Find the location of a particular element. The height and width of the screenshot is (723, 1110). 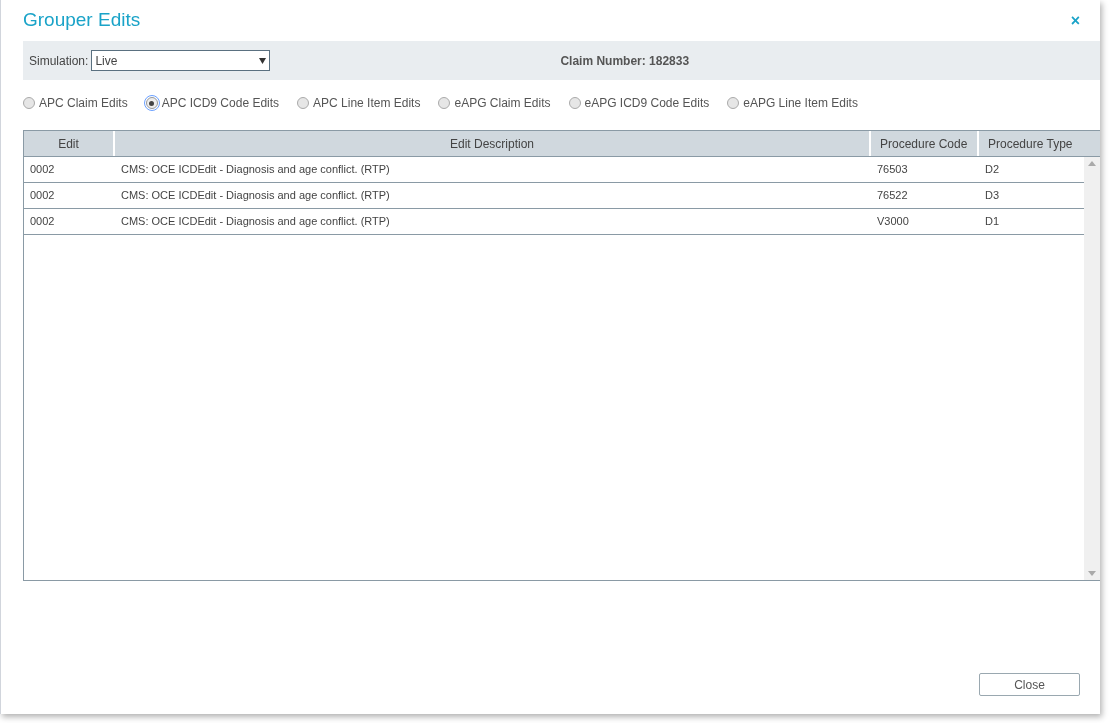

dropdown-caret-icon is located at coordinates (263, 60).